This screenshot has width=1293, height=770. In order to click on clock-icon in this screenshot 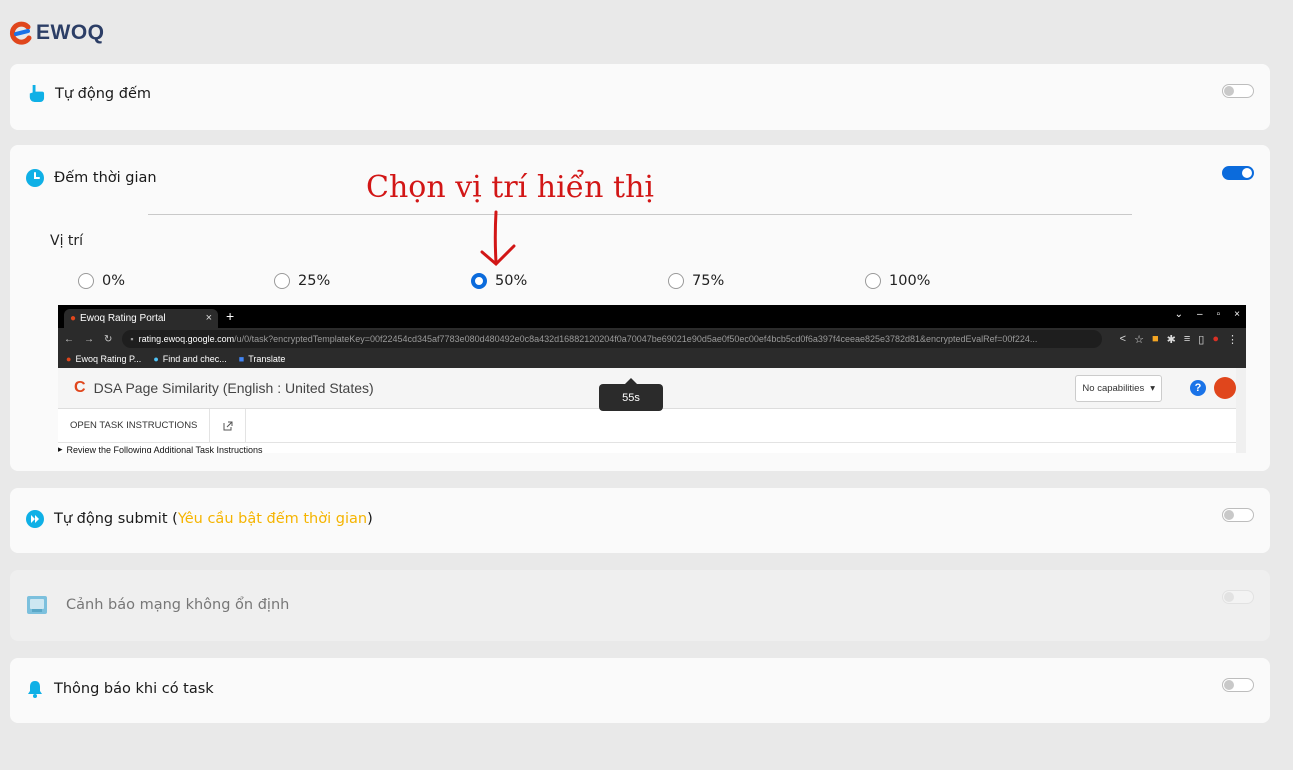, I will do `click(35, 178)`.